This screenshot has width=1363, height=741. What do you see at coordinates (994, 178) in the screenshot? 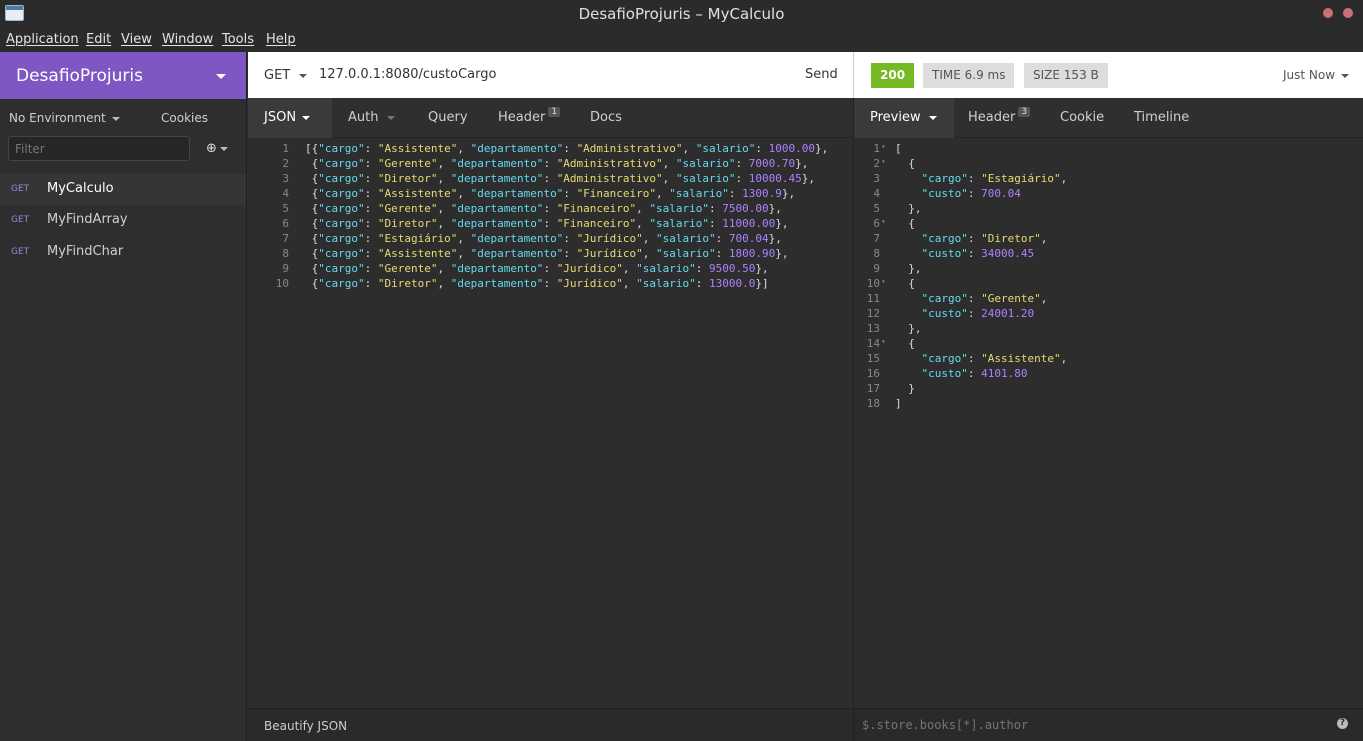
I see `code-line: "cargo": "Estagiário",` at bounding box center [994, 178].